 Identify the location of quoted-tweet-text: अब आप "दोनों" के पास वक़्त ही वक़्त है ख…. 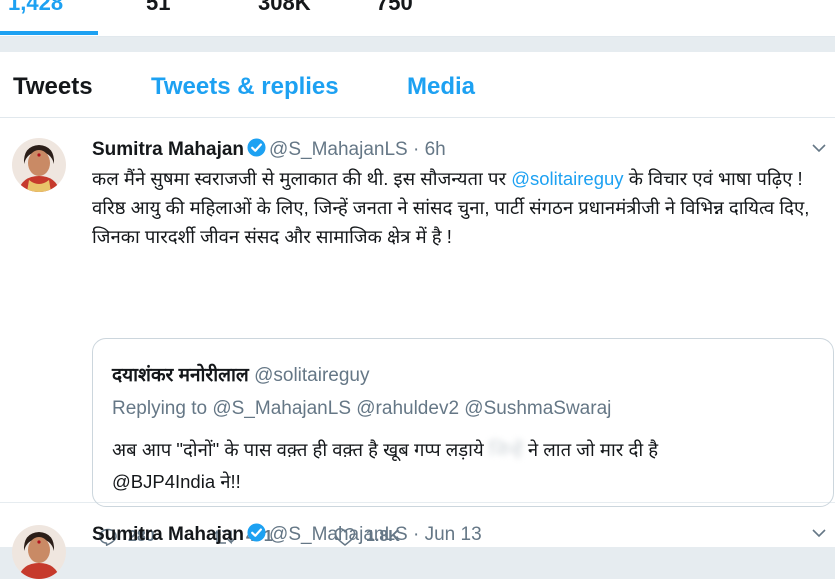
(462, 466).